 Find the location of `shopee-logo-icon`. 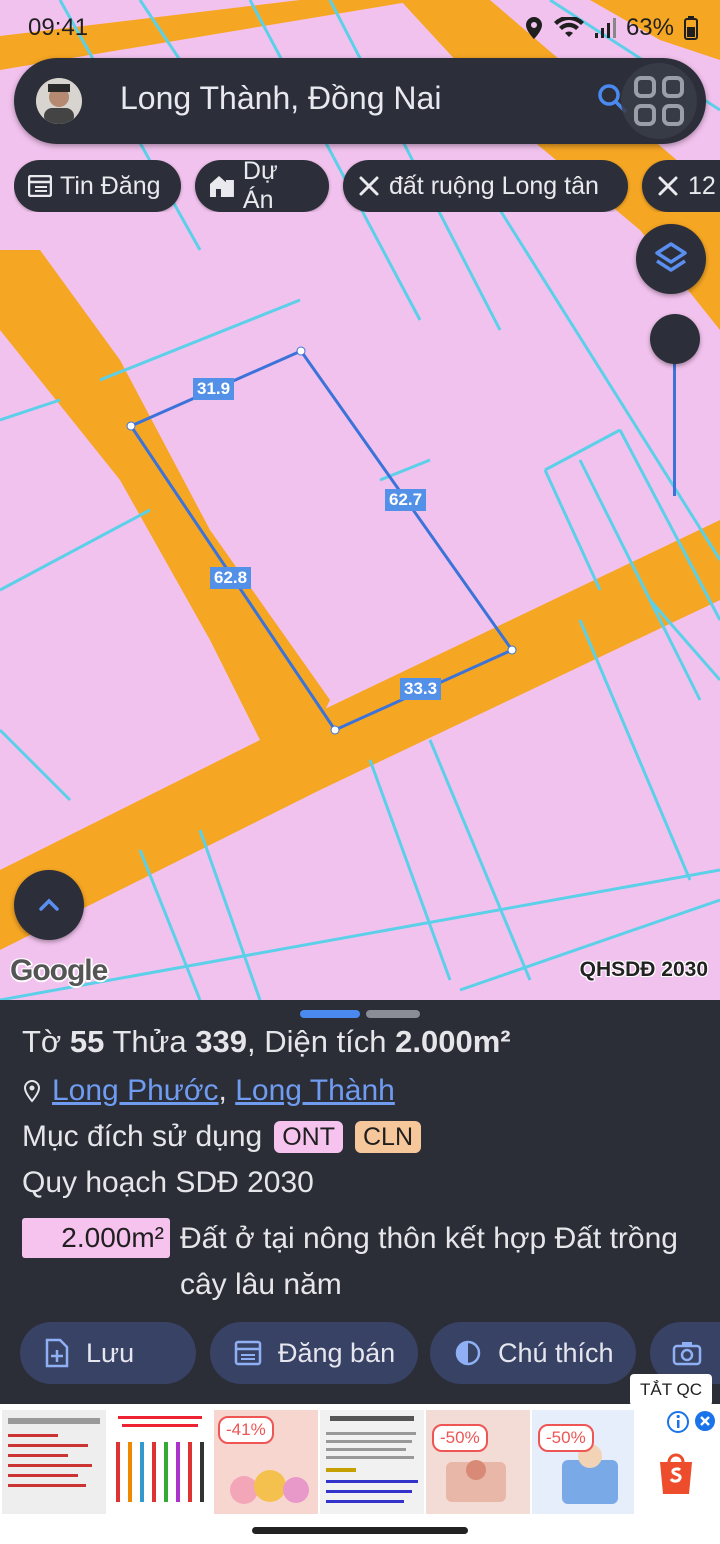

shopee-logo-icon is located at coordinates (676, 1473).